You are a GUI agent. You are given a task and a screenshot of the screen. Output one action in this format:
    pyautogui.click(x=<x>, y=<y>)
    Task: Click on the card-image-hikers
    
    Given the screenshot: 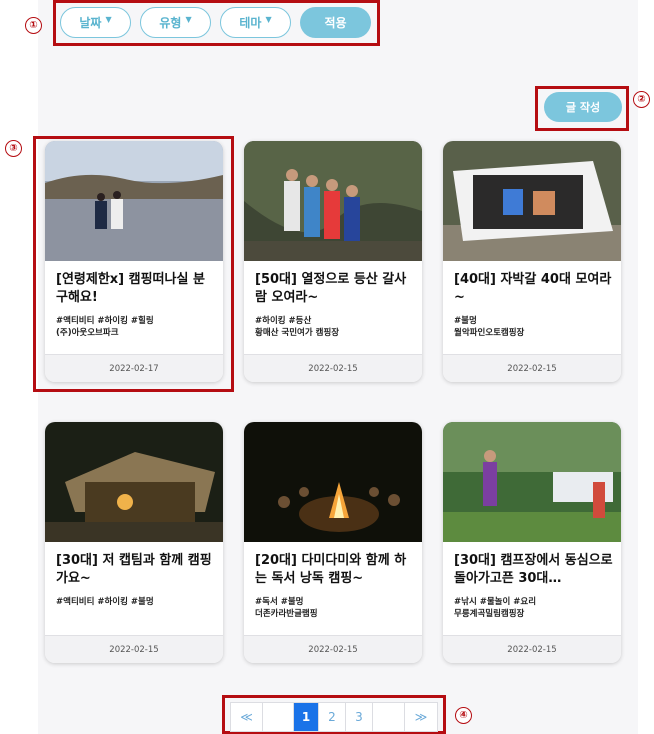 What is the action you would take?
    pyautogui.click(x=333, y=201)
    